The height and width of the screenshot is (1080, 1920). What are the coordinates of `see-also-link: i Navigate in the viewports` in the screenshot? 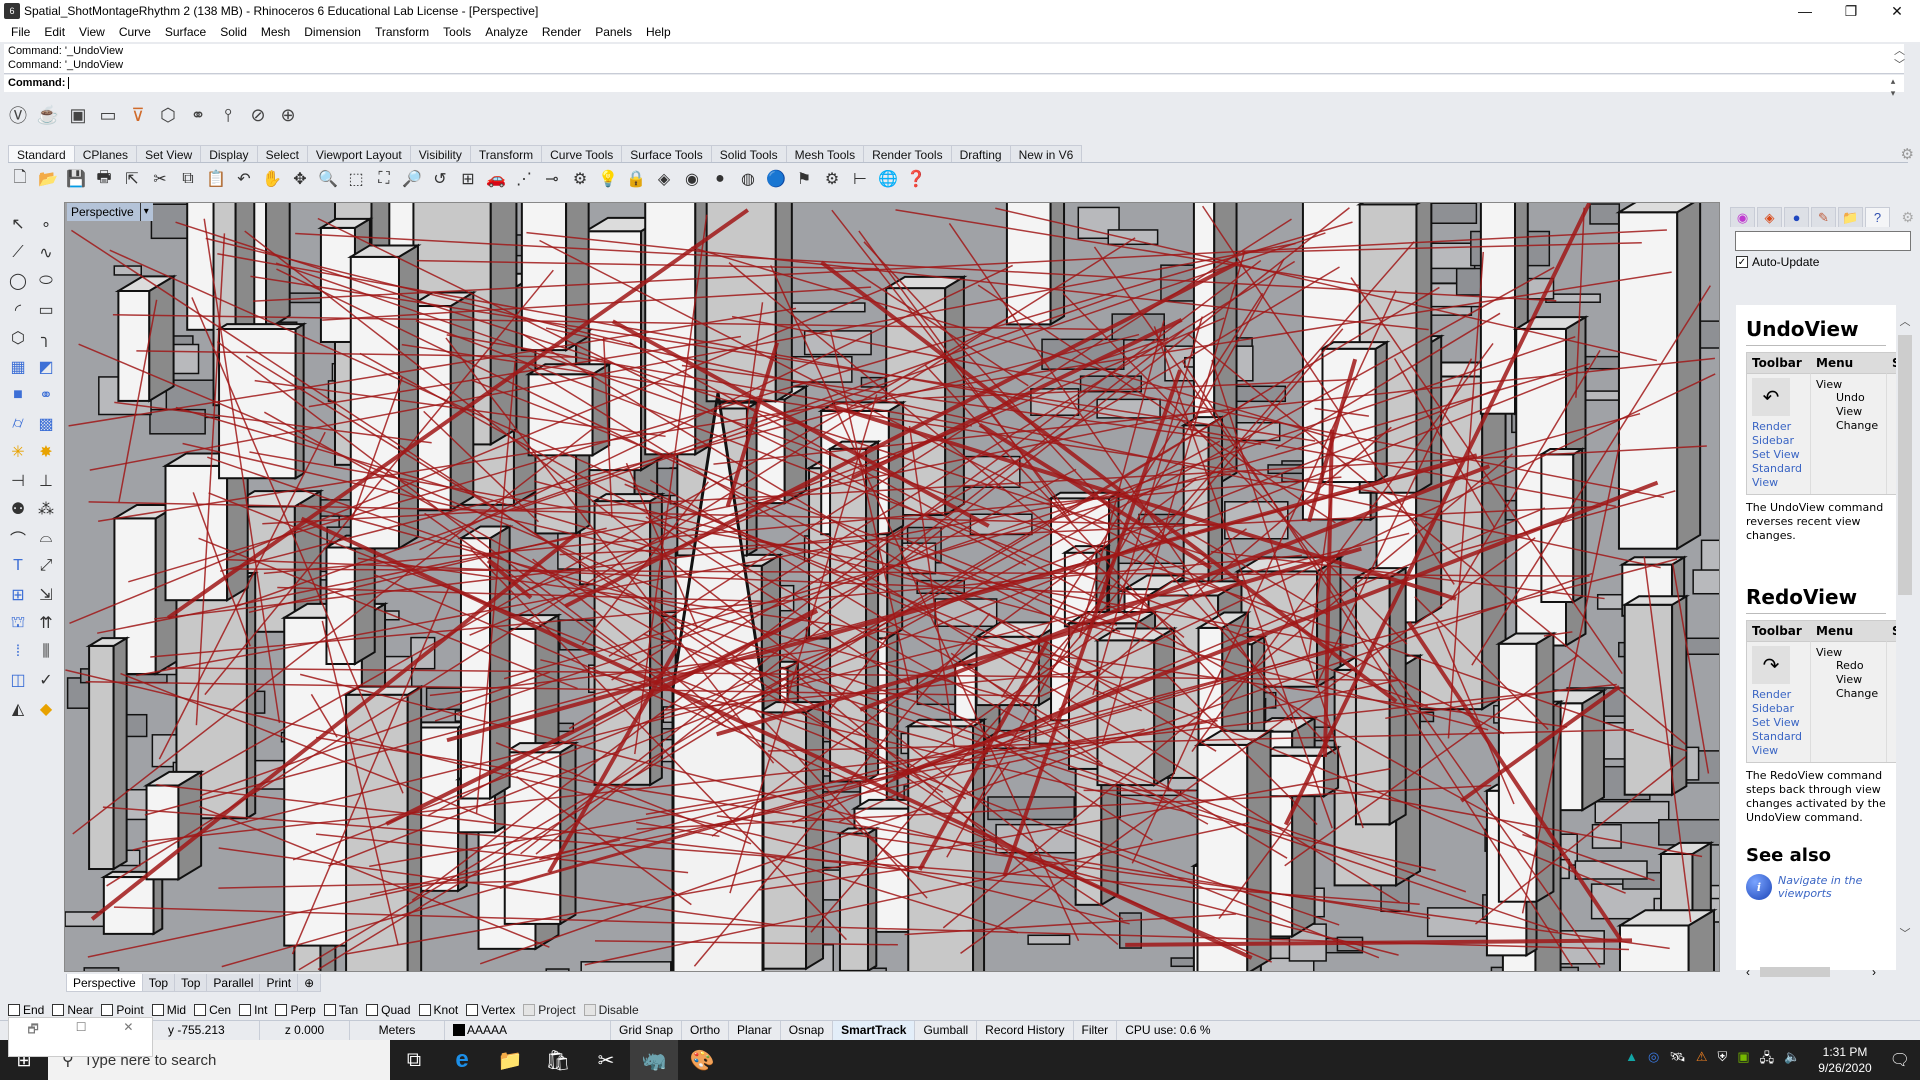 It's located at (1821, 887).